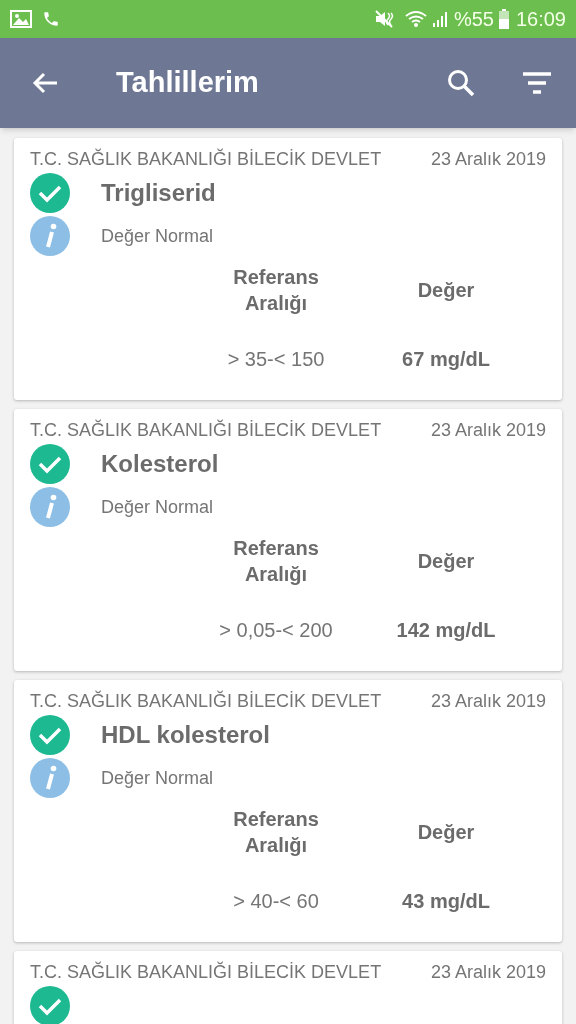 The image size is (576, 1024). What do you see at coordinates (21, 19) in the screenshot?
I see `image-icon` at bounding box center [21, 19].